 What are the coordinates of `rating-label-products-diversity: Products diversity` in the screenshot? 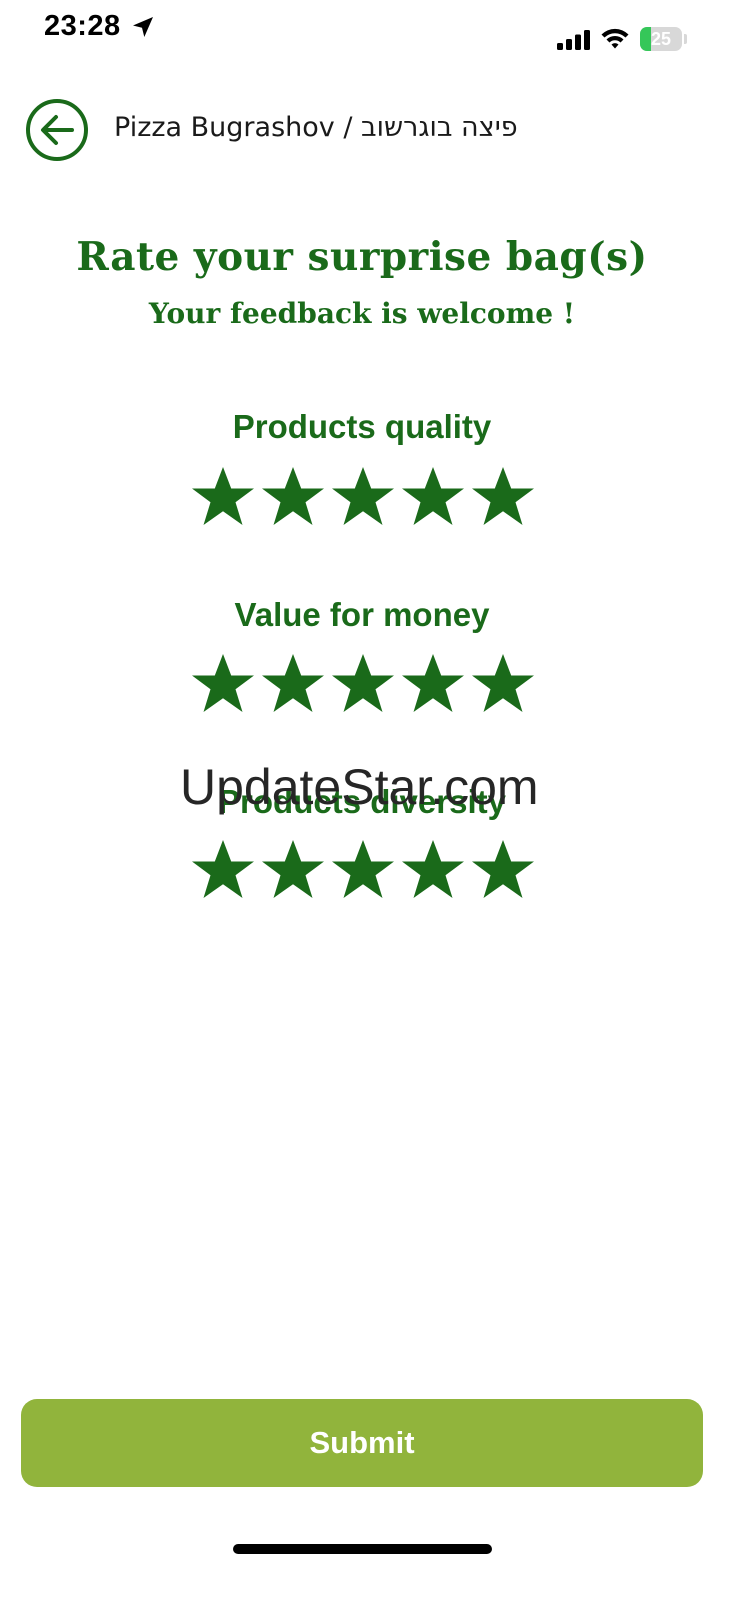 It's located at (362, 801).